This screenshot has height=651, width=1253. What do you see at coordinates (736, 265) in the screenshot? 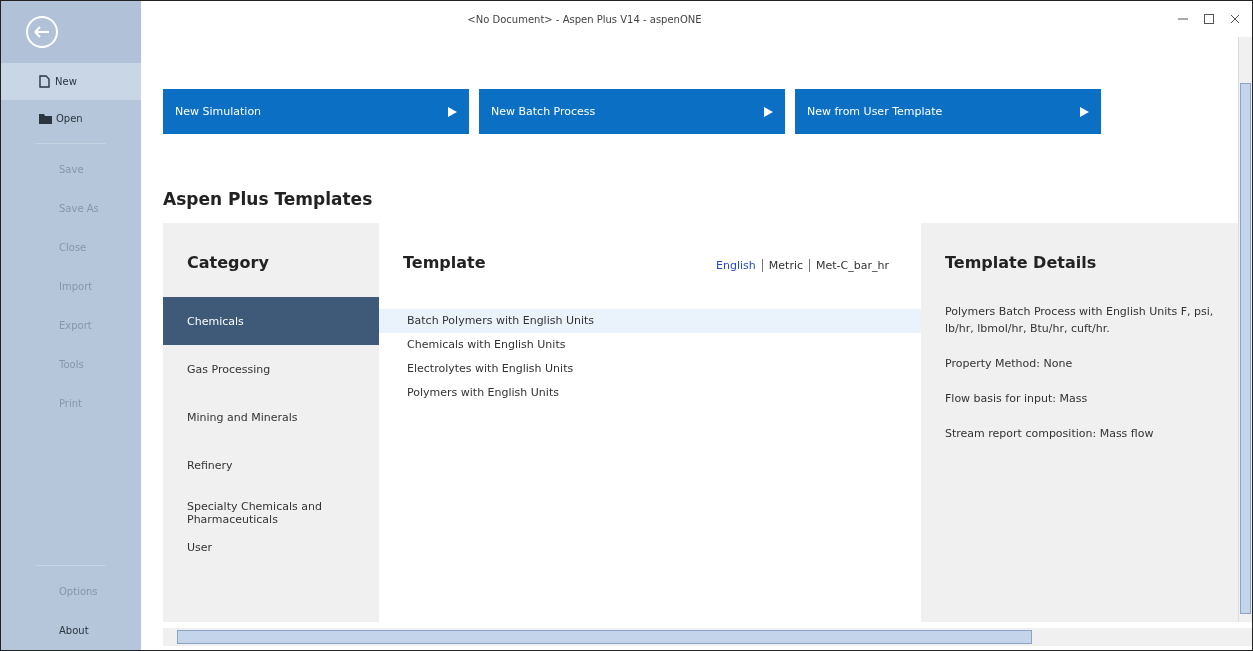
I see `unit-link: English` at bounding box center [736, 265].